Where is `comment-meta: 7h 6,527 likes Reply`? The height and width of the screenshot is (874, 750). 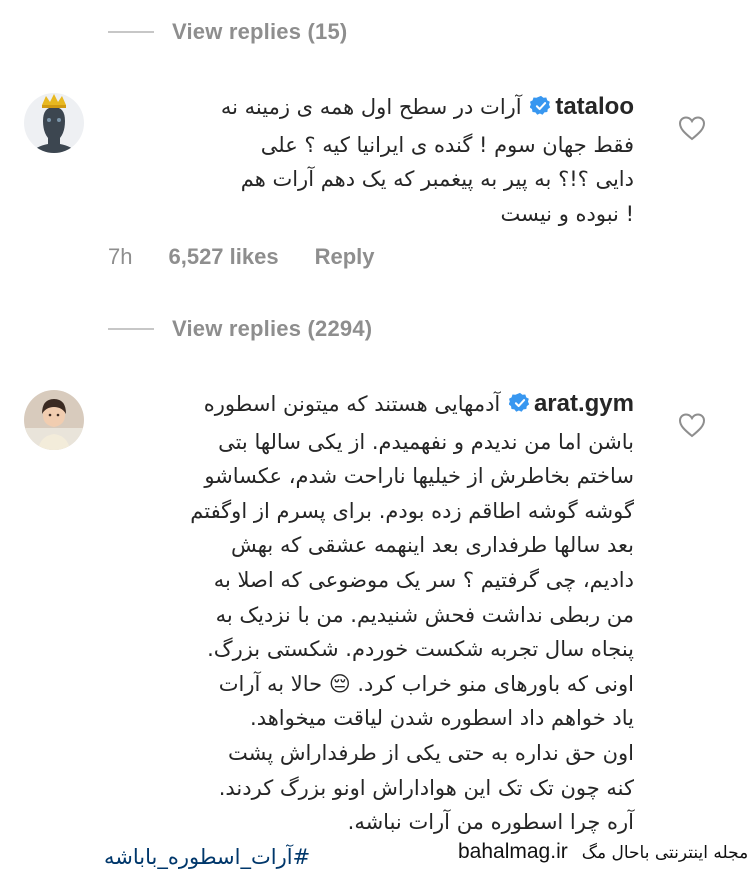 comment-meta: 7h 6,527 likes Reply is located at coordinates (241, 257).